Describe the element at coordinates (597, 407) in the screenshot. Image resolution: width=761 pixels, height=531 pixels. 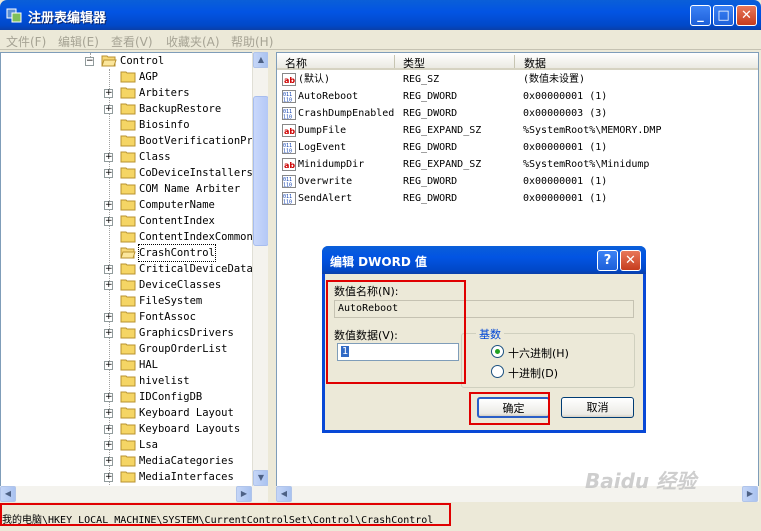
I see `cancel-button: 取消` at that location.